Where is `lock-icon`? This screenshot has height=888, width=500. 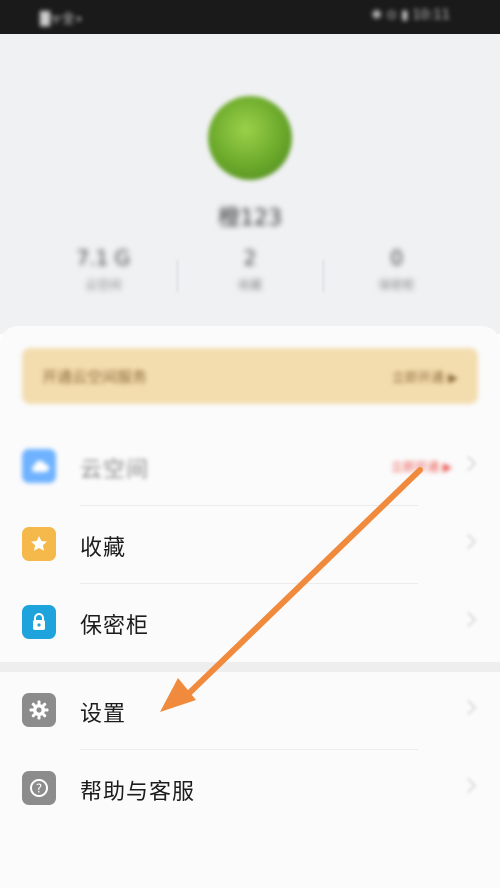 lock-icon is located at coordinates (39, 622).